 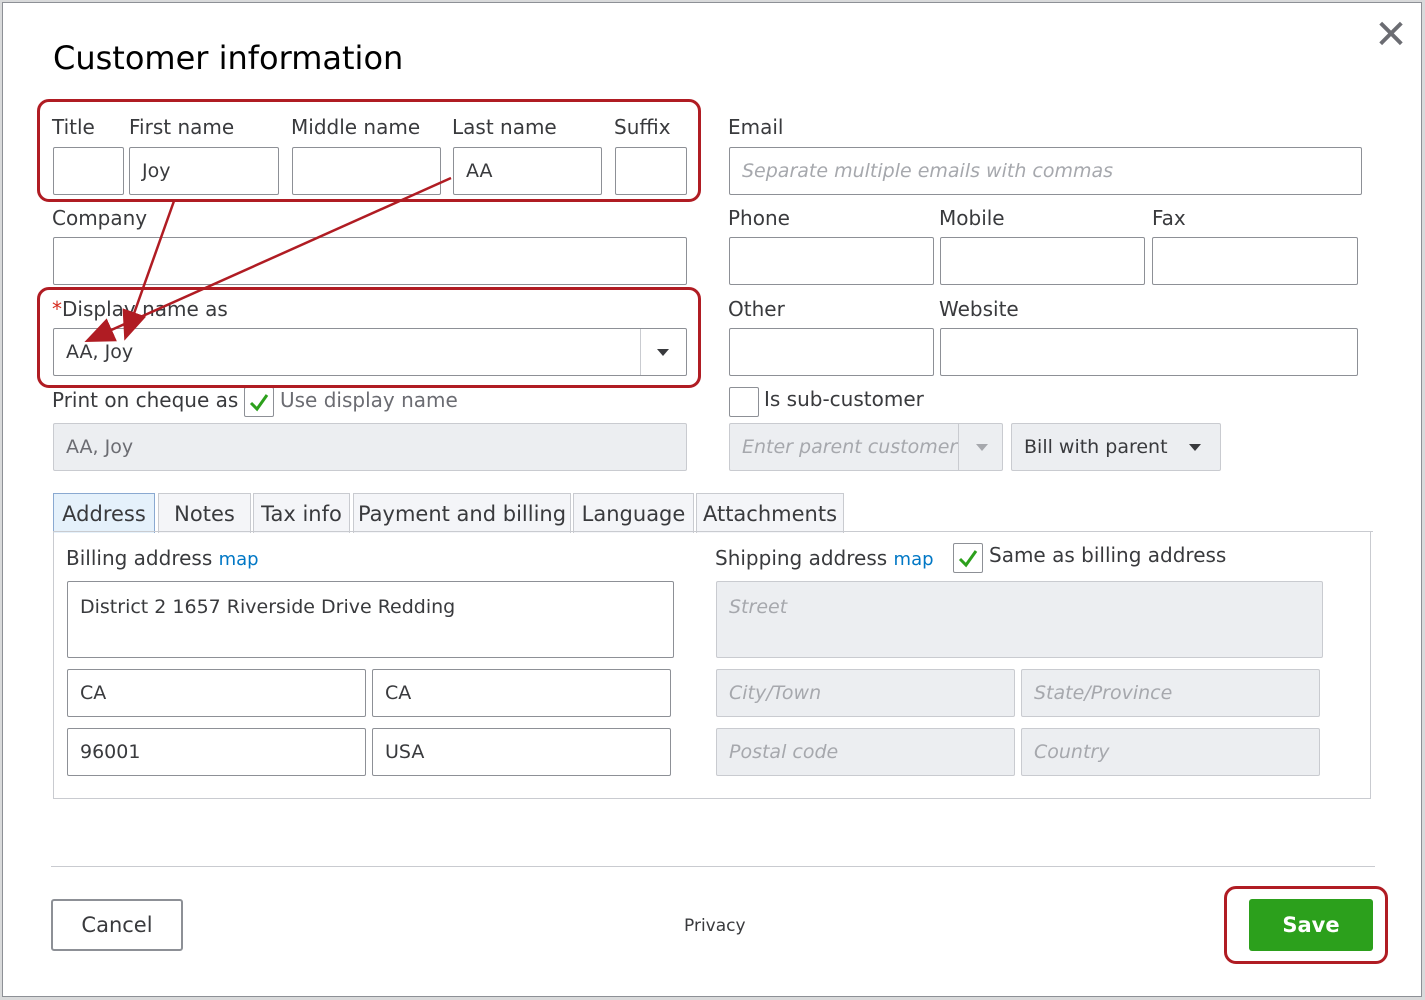 I want to click on annotation-arrows, so click(x=268, y=259).